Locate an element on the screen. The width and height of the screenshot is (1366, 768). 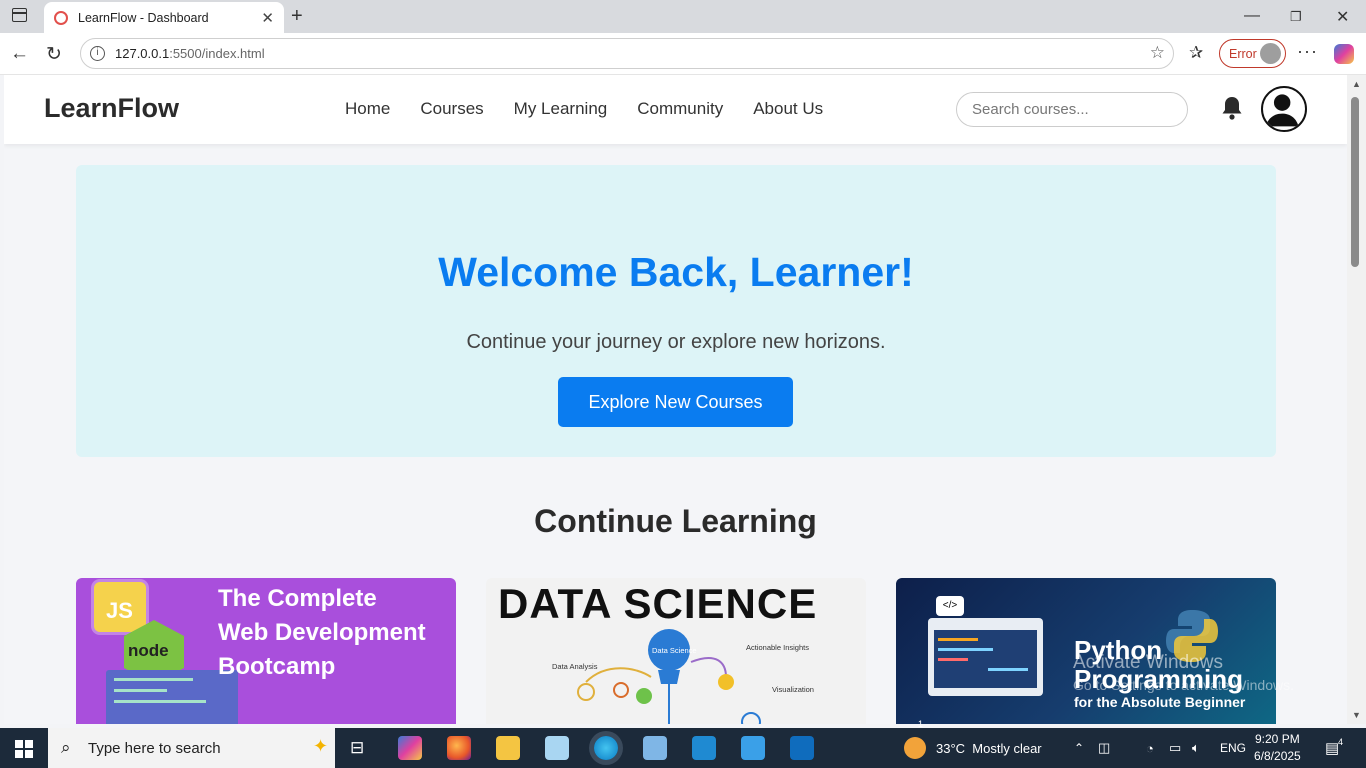
volume-icon: 🔈︎ is located at coordinates (1196, 748).